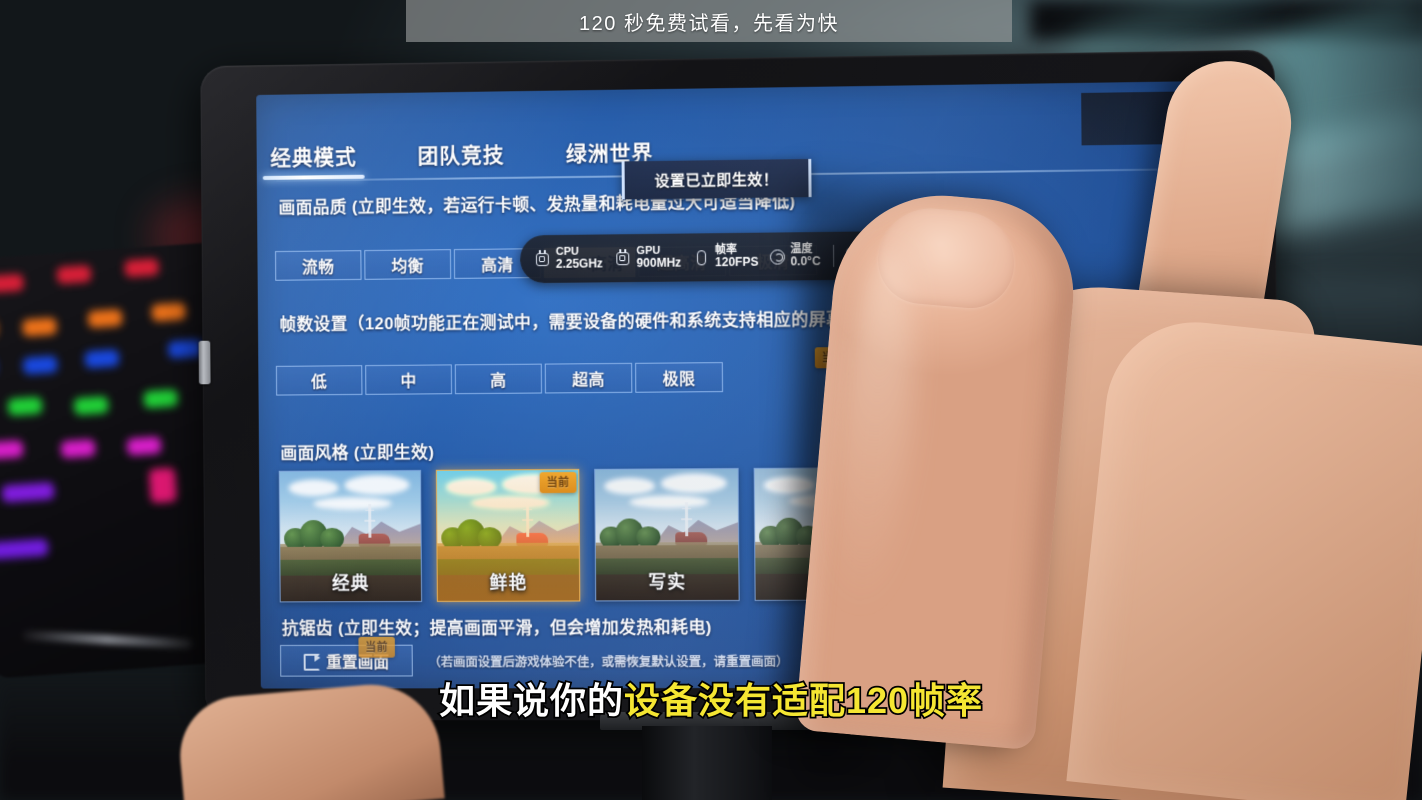  Describe the element at coordinates (542, 259) in the screenshot. I see `cpu-icon` at that location.